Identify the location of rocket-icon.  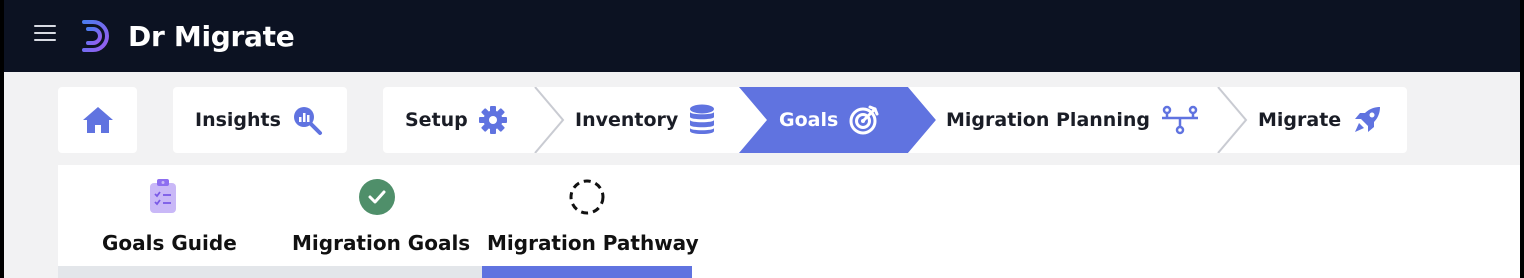
(1367, 120).